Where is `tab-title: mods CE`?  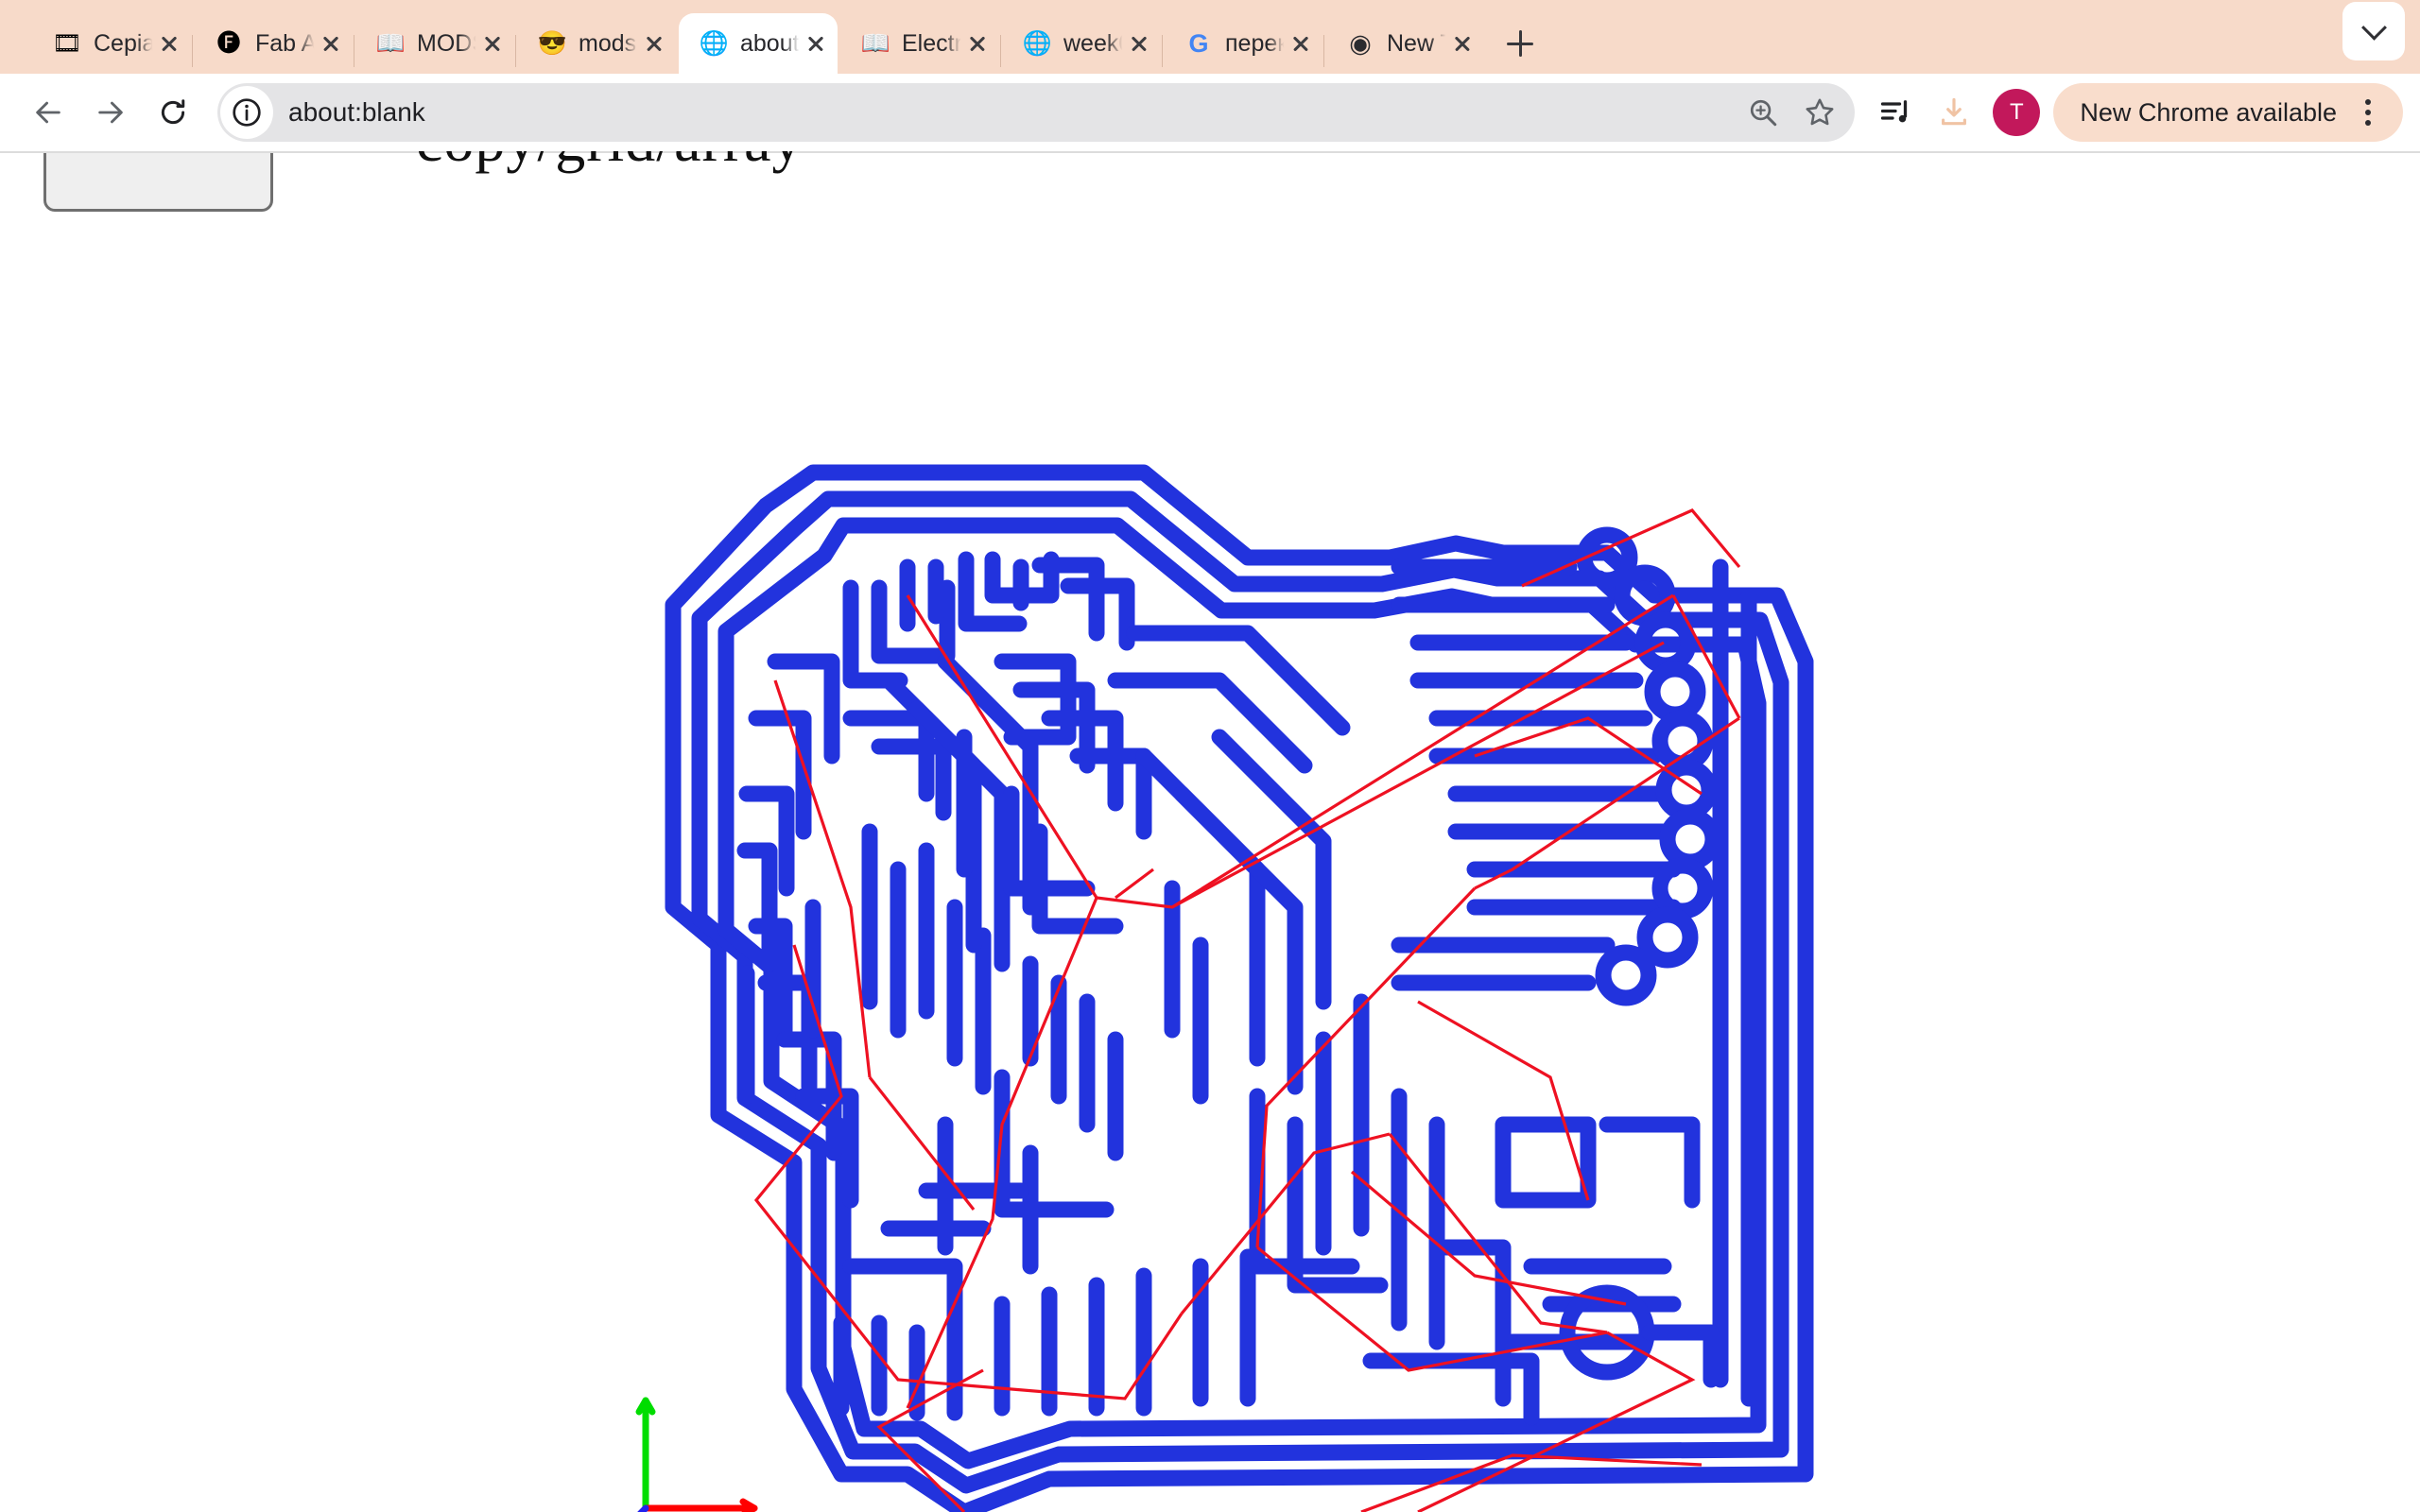 tab-title: mods CE is located at coordinates (608, 43).